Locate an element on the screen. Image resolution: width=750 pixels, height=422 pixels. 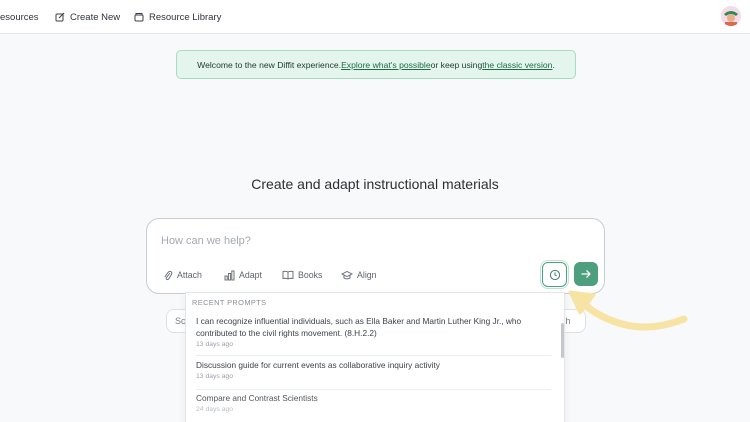
nav-item-create-new: Create New is located at coordinates (87, 17).